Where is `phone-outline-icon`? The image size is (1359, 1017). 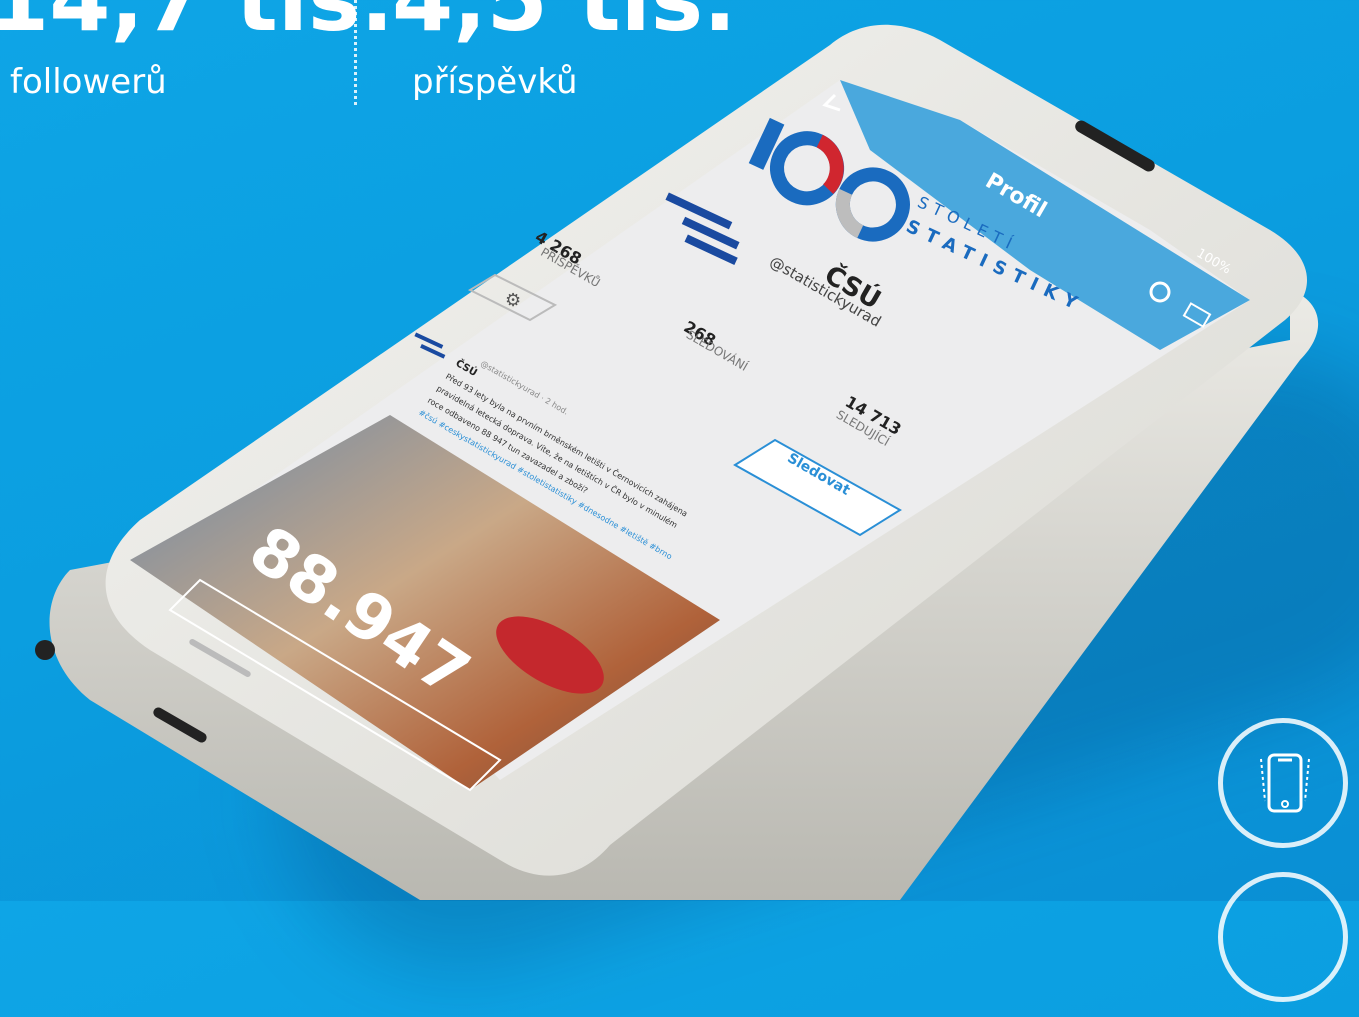
phone-outline-icon is located at coordinates (1285, 783).